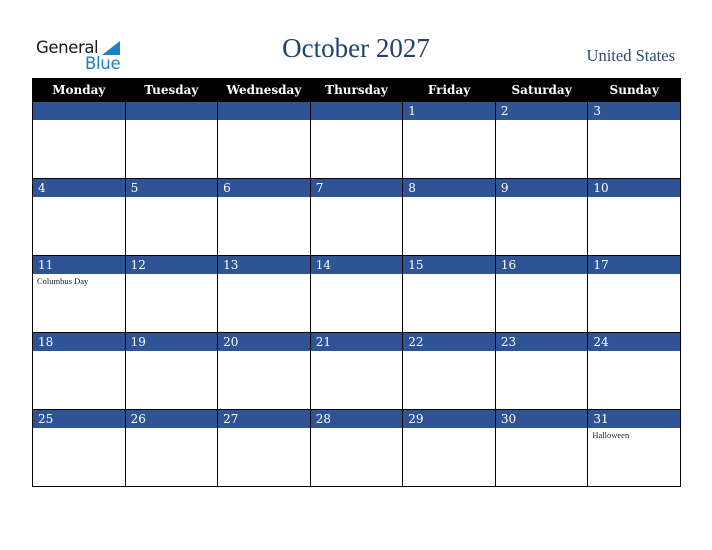 Image resolution: width=712 pixels, height=550 pixels. What do you see at coordinates (634, 188) in the screenshot?
I see `day-number: 10` at bounding box center [634, 188].